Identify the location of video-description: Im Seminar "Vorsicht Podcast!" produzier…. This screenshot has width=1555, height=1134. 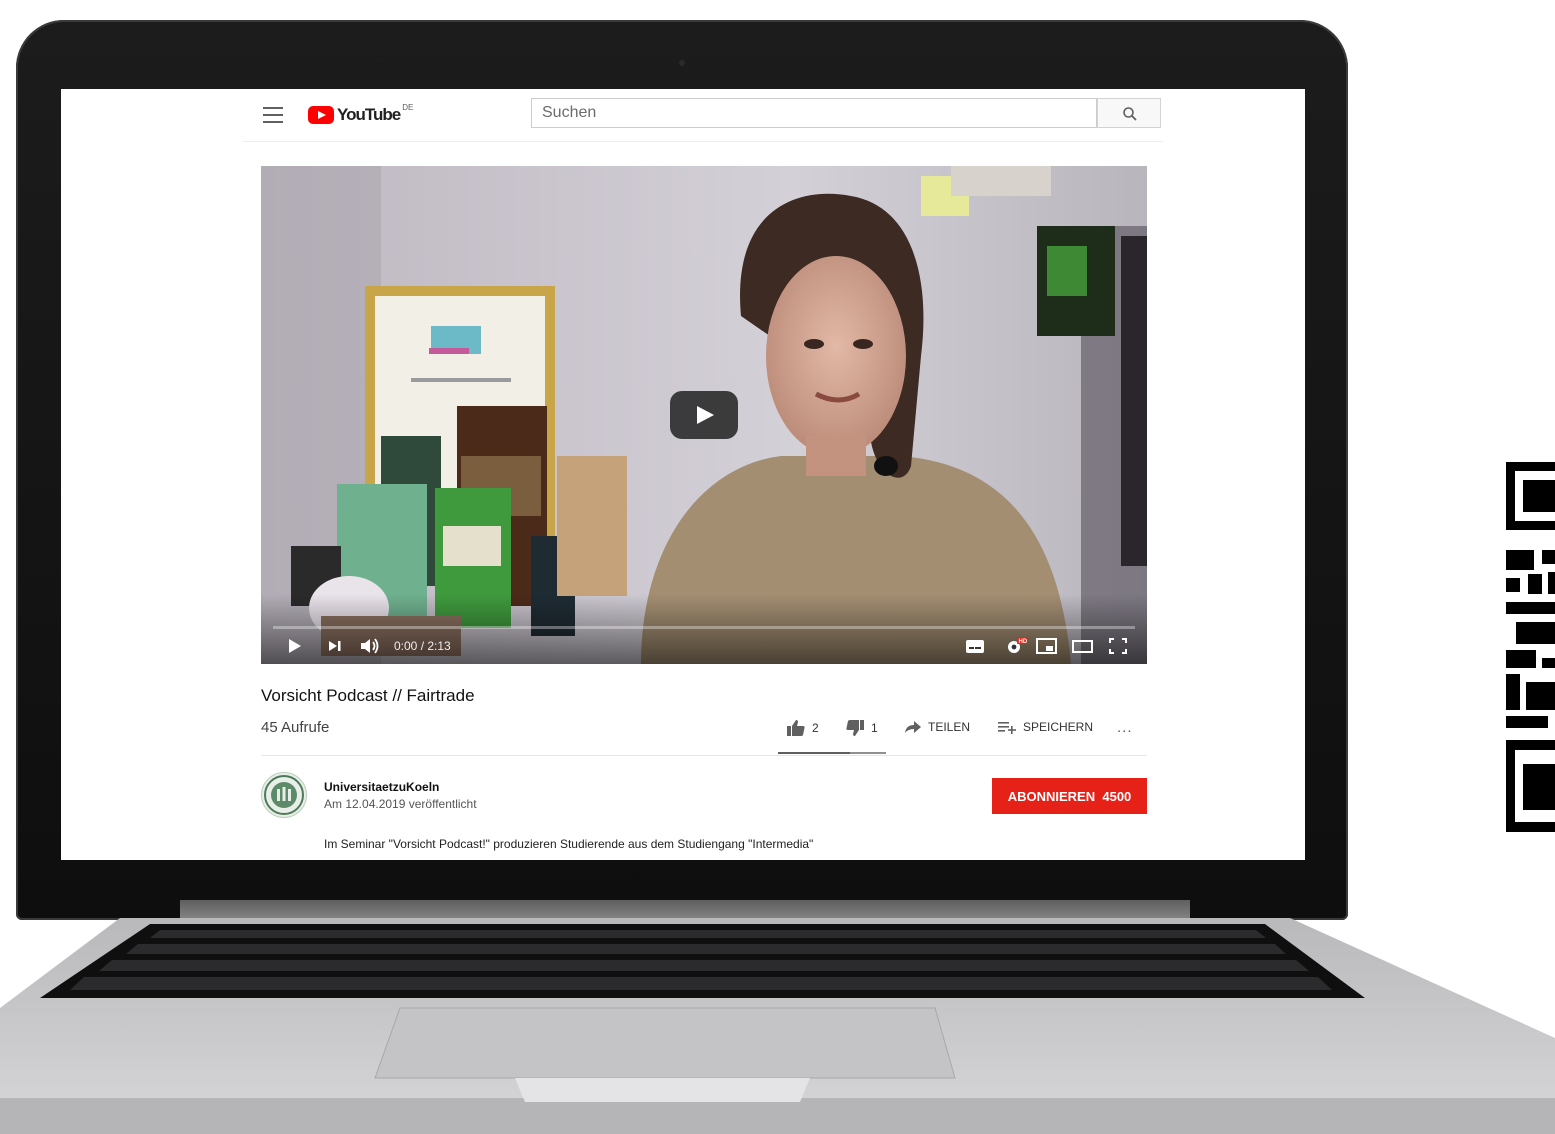
(569, 844).